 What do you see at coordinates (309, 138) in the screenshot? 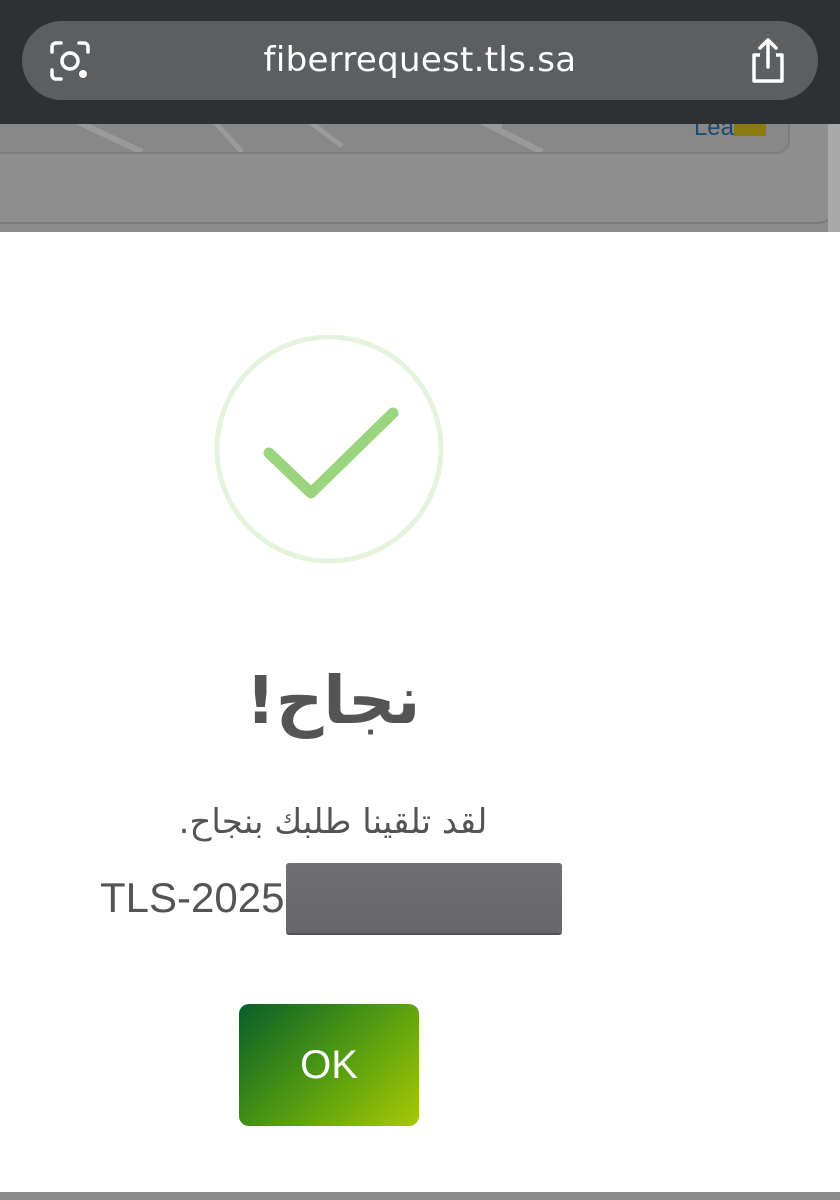
I see `map-streets` at bounding box center [309, 138].